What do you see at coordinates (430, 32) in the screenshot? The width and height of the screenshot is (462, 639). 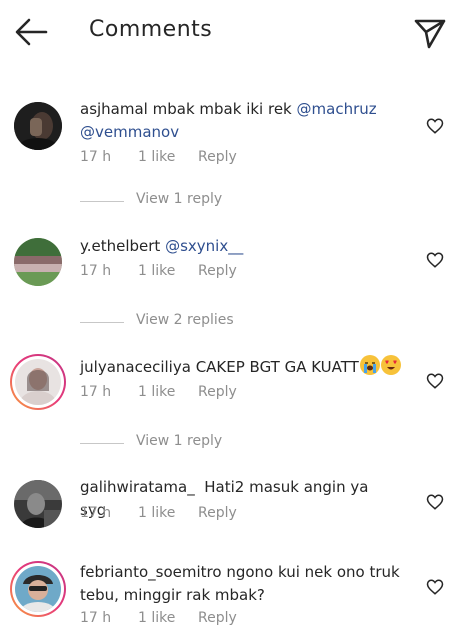 I see `send-icon` at bounding box center [430, 32].